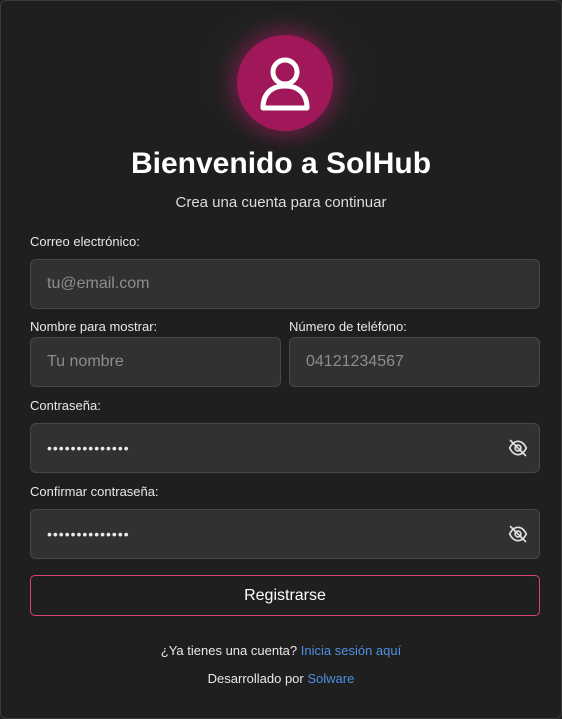  Describe the element at coordinates (94, 491) in the screenshot. I see `confirm-password-label: Confirmar contraseña:` at that location.